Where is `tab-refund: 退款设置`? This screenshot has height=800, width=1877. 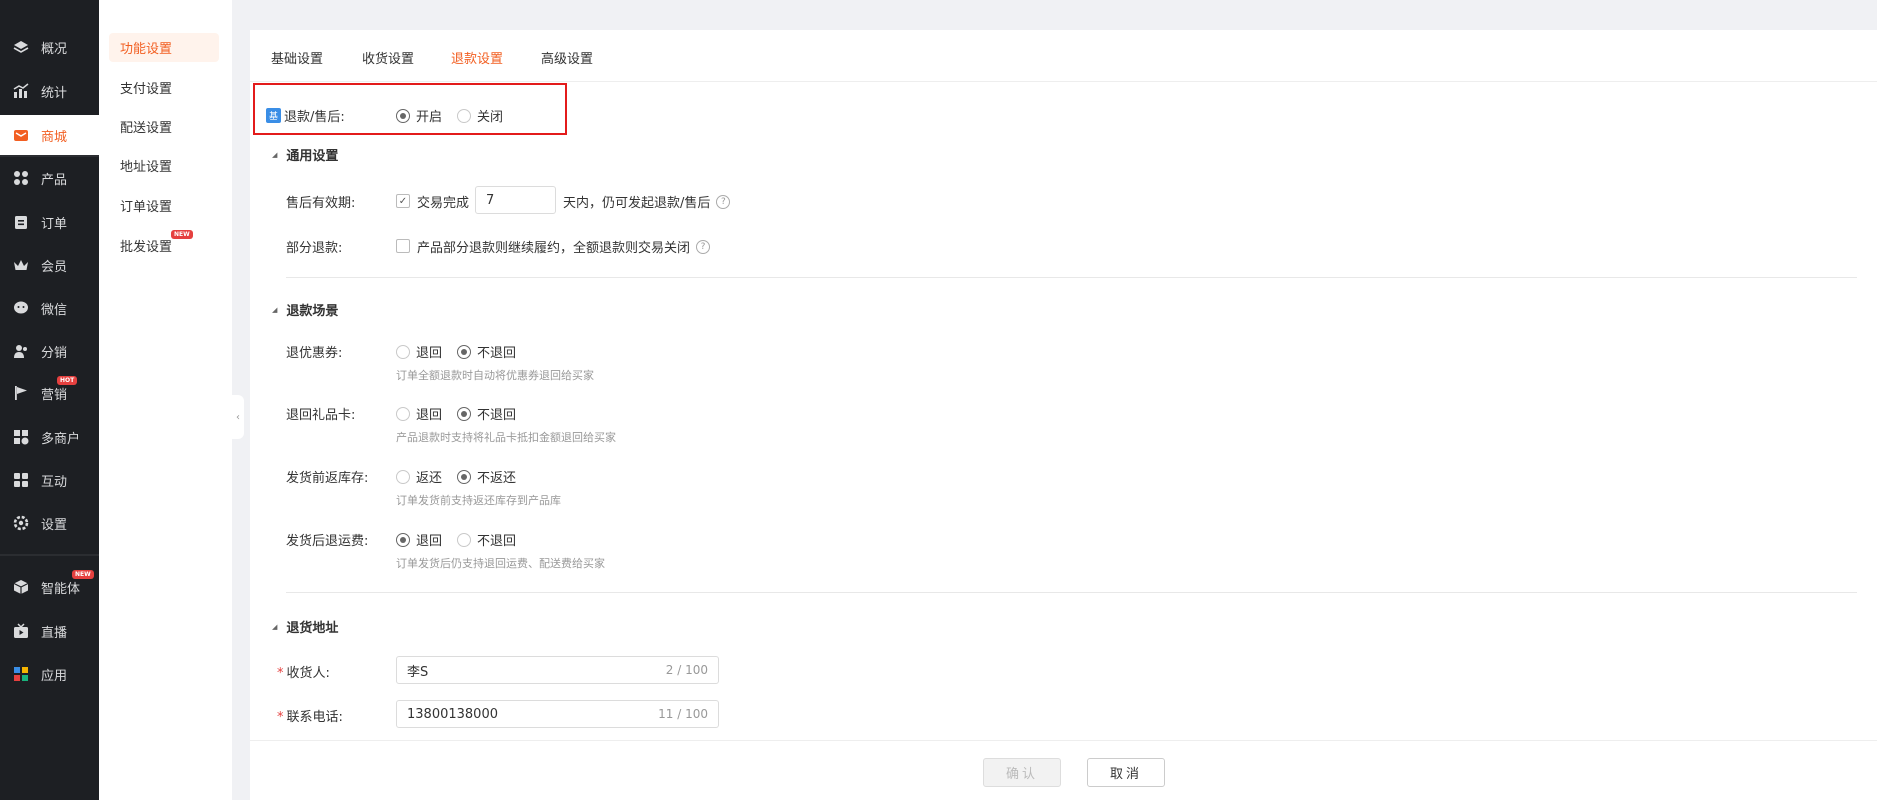 tab-refund: 退款设置 is located at coordinates (477, 57).